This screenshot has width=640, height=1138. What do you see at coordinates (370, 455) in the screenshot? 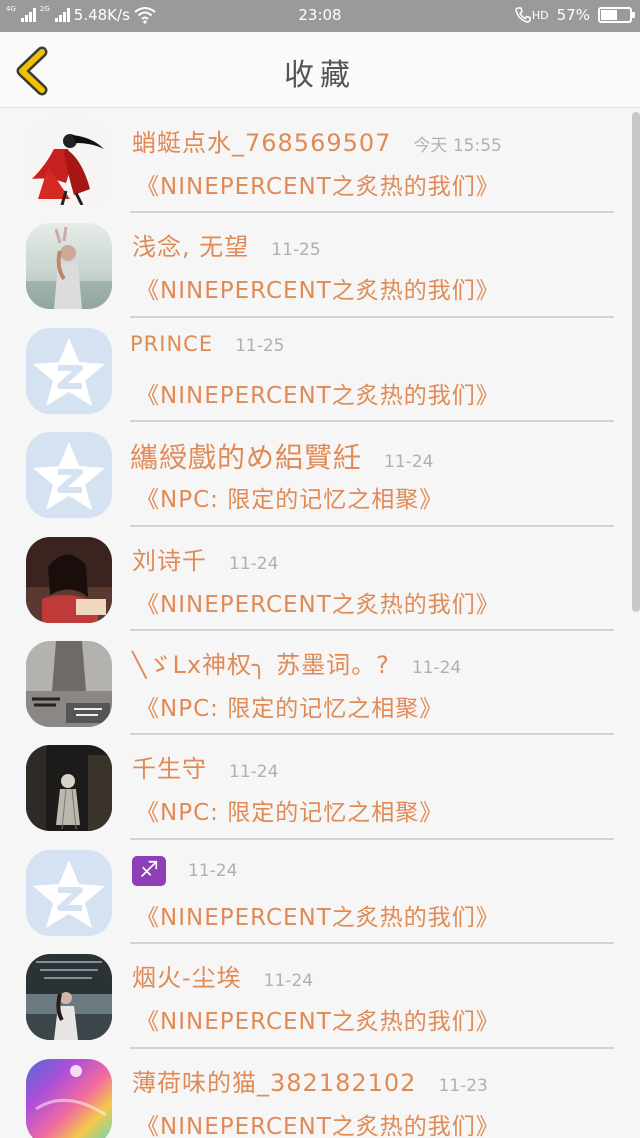
I see `item-header: 纗綬戲的め絽贒紝 11-24` at bounding box center [370, 455].